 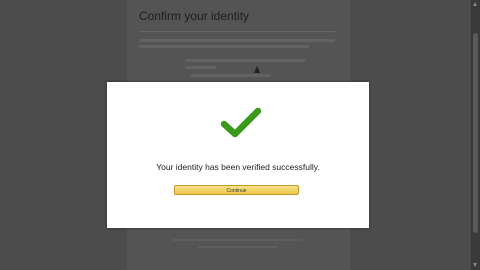 I want to click on scroll-down-arrow-icon, so click(x=475, y=265).